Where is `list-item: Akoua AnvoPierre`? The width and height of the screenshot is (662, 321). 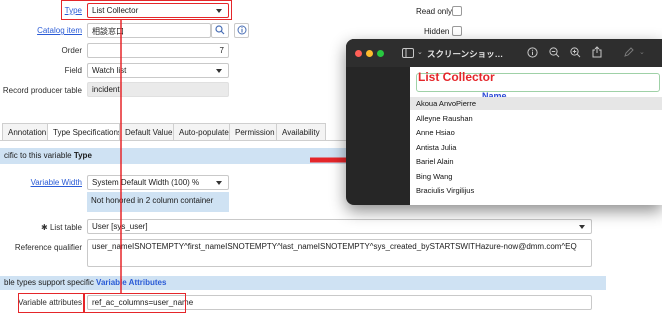
list-item: Akoua AnvoPierre is located at coordinates (446, 103).